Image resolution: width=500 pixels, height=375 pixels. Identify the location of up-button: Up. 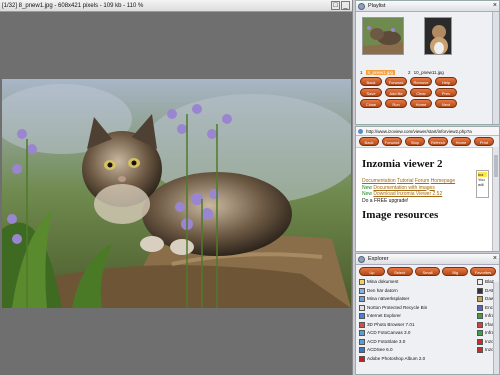
(372, 271).